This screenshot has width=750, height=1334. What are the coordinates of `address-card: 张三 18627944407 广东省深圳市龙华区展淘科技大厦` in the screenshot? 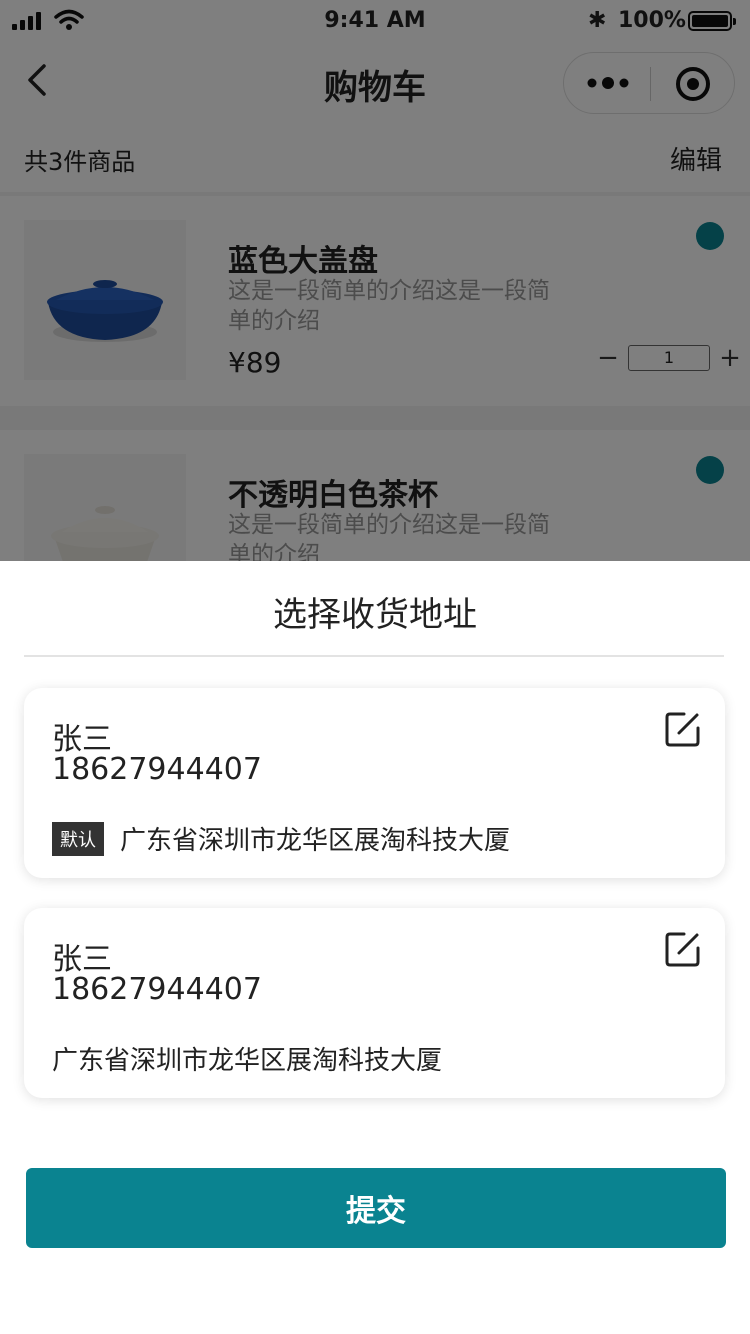 It's located at (374, 1003).